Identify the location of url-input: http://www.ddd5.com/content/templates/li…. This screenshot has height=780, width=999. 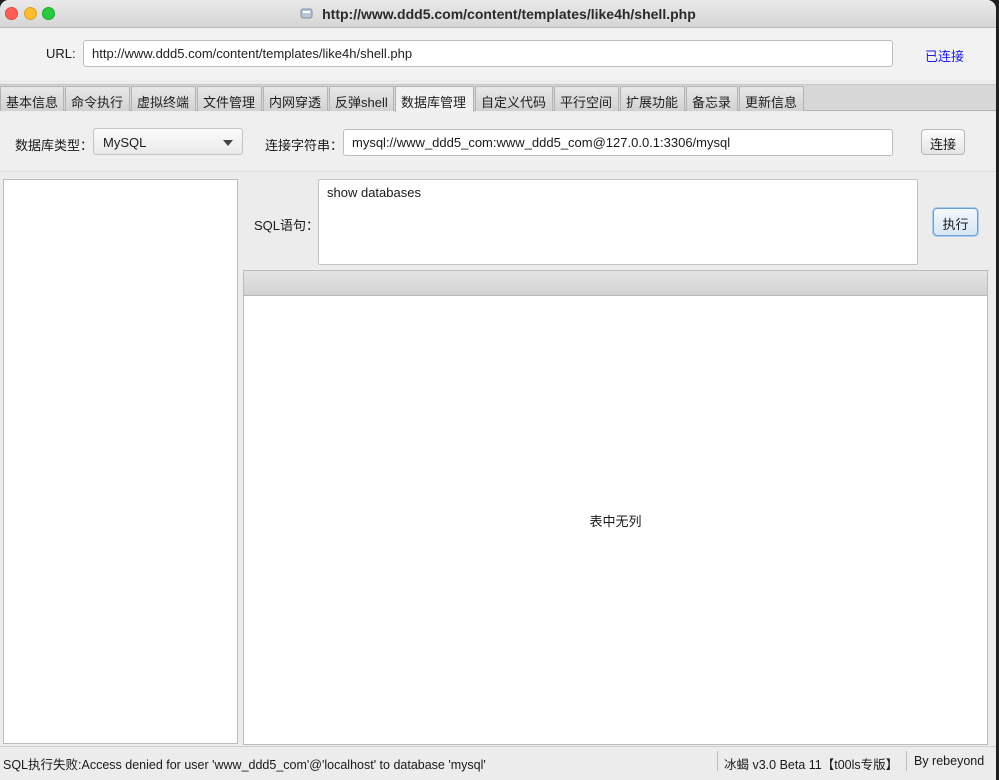
(488, 53).